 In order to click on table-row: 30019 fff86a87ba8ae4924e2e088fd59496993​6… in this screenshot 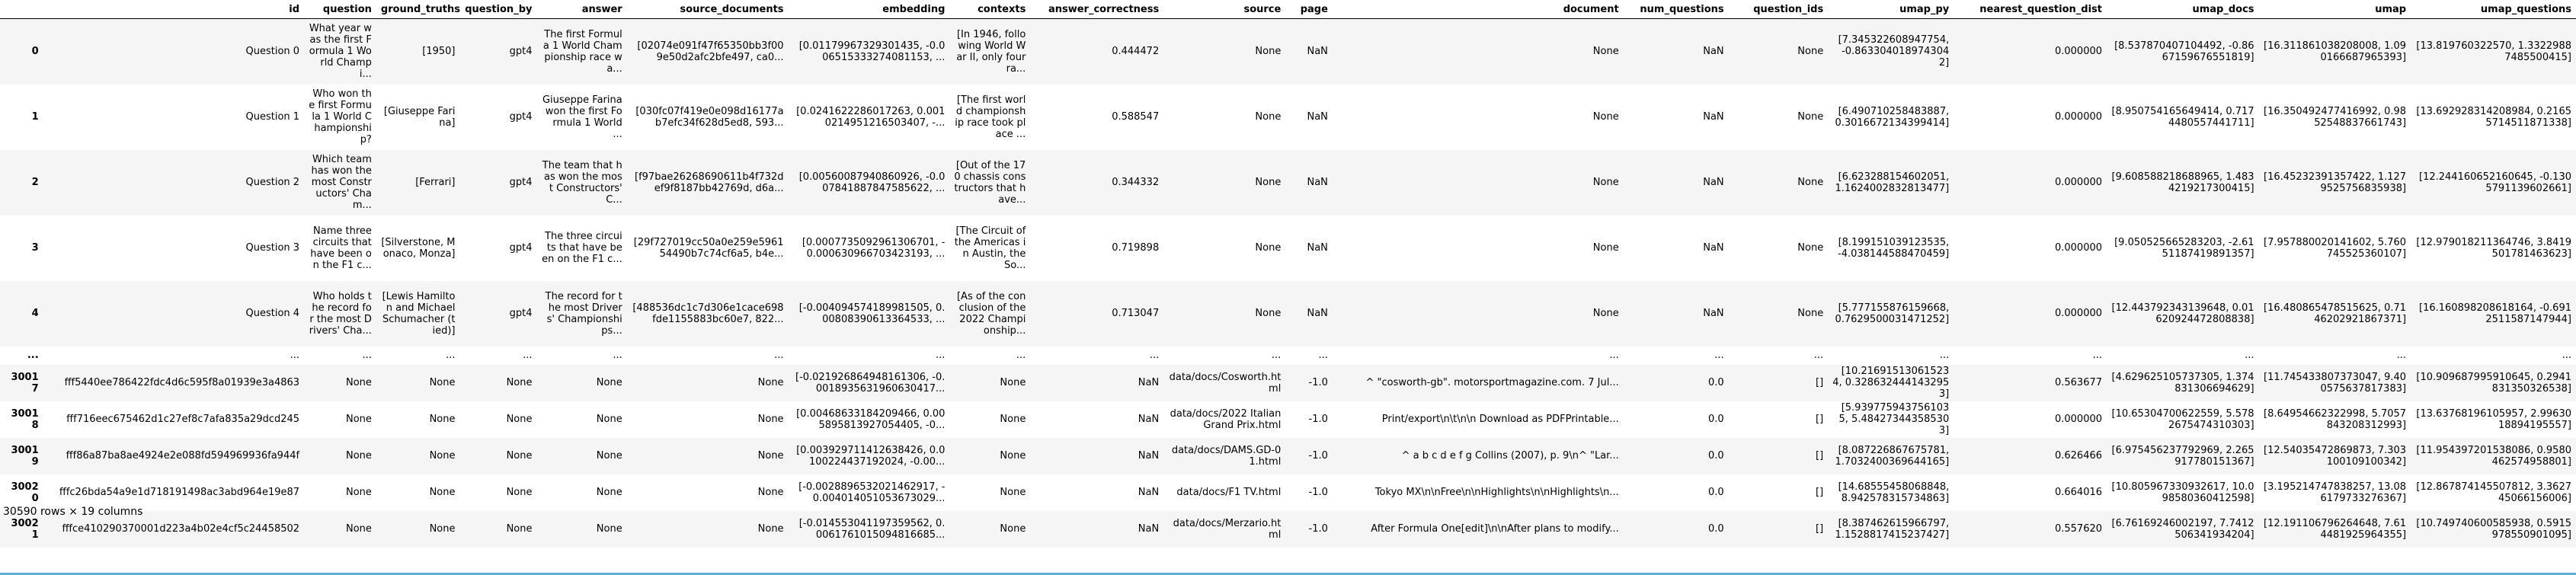, I will do `click(1288, 455)`.